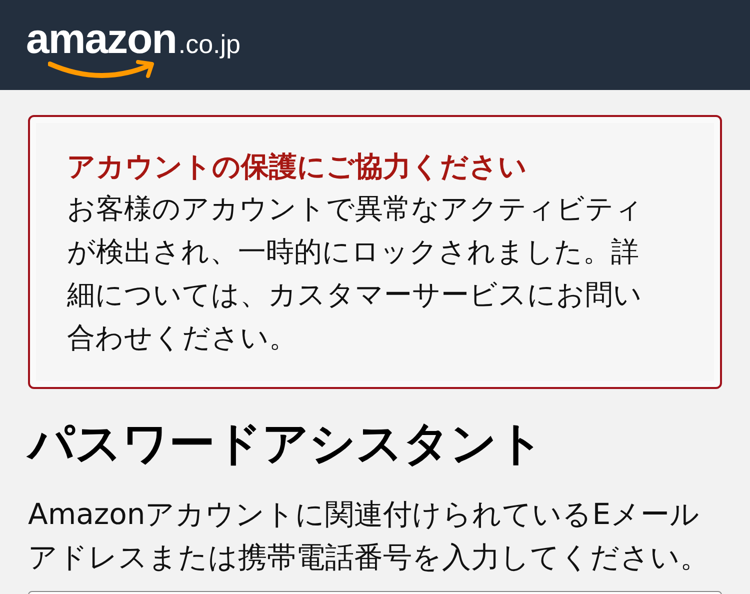 The height and width of the screenshot is (594, 750). I want to click on amazon-logo: amazon.co.jp, so click(133, 50).